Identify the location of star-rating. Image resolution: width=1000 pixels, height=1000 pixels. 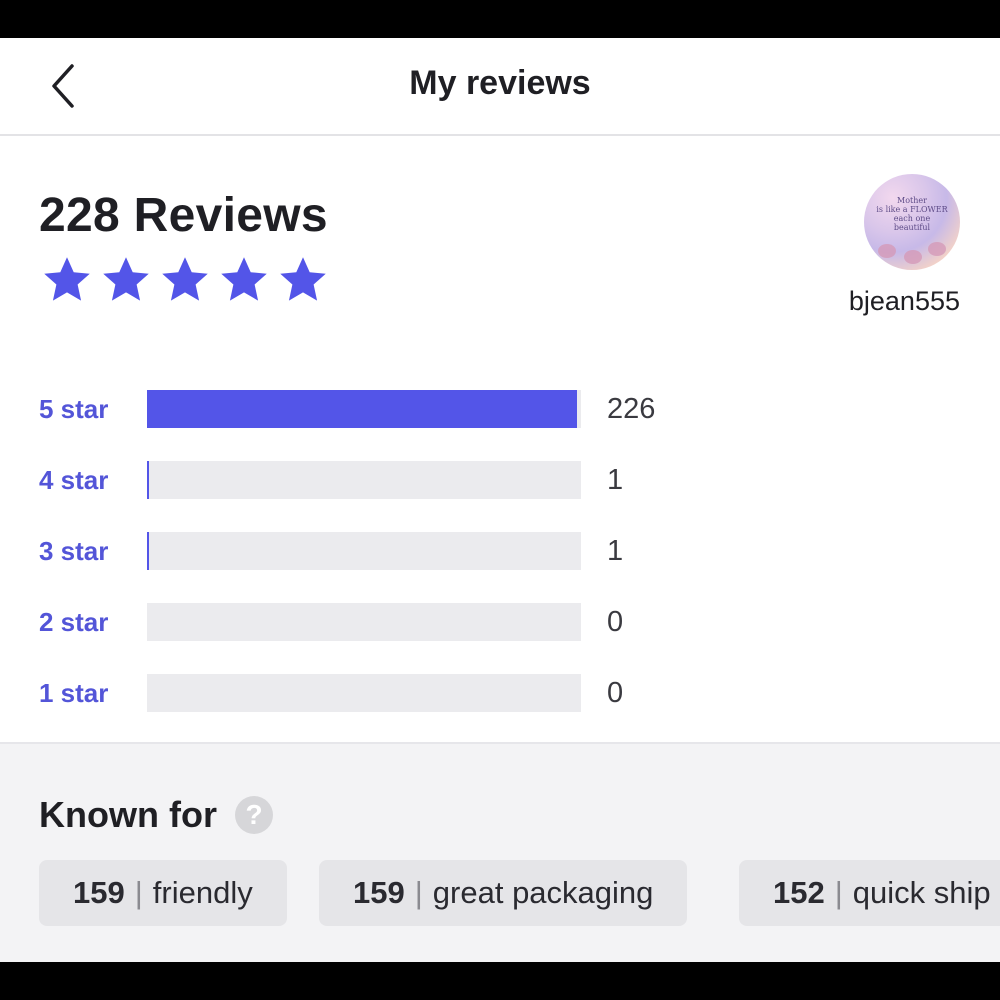
(185, 280).